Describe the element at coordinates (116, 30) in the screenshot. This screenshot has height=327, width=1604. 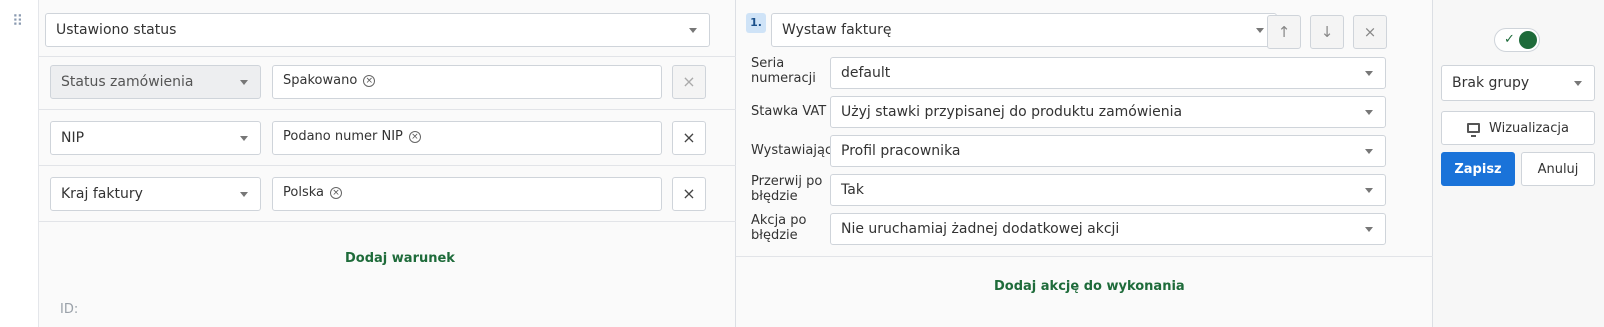
I see `trigger-value: Ustawiono status` at that location.